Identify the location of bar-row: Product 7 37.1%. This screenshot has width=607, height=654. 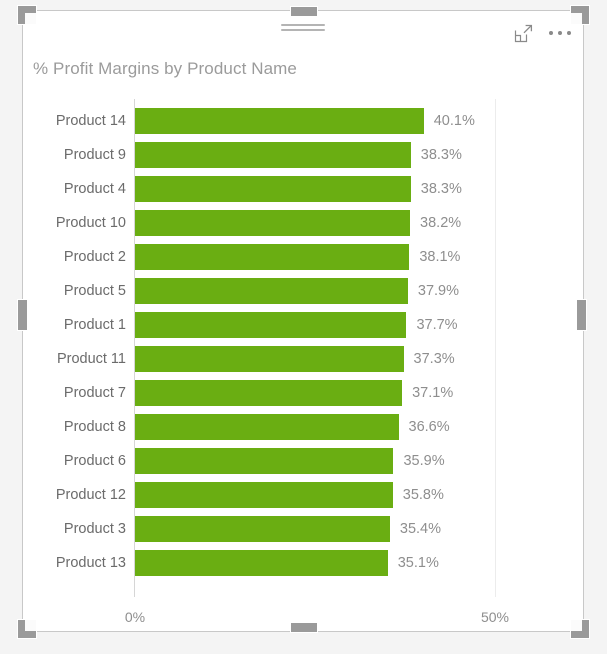
(303, 393).